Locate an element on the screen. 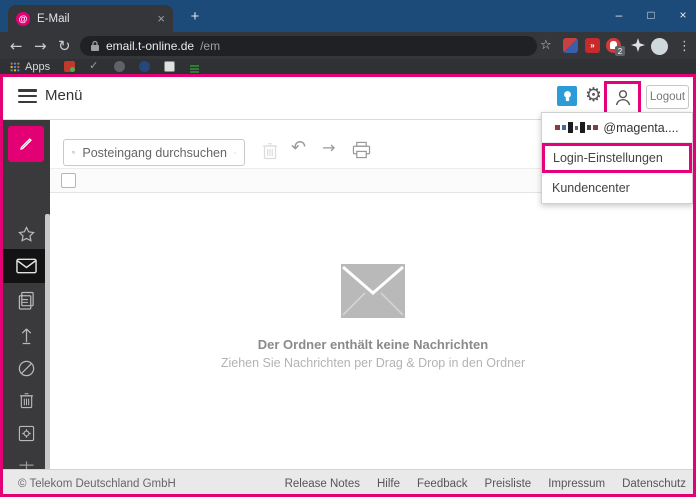  apps-grid-icon is located at coordinates (15, 66).